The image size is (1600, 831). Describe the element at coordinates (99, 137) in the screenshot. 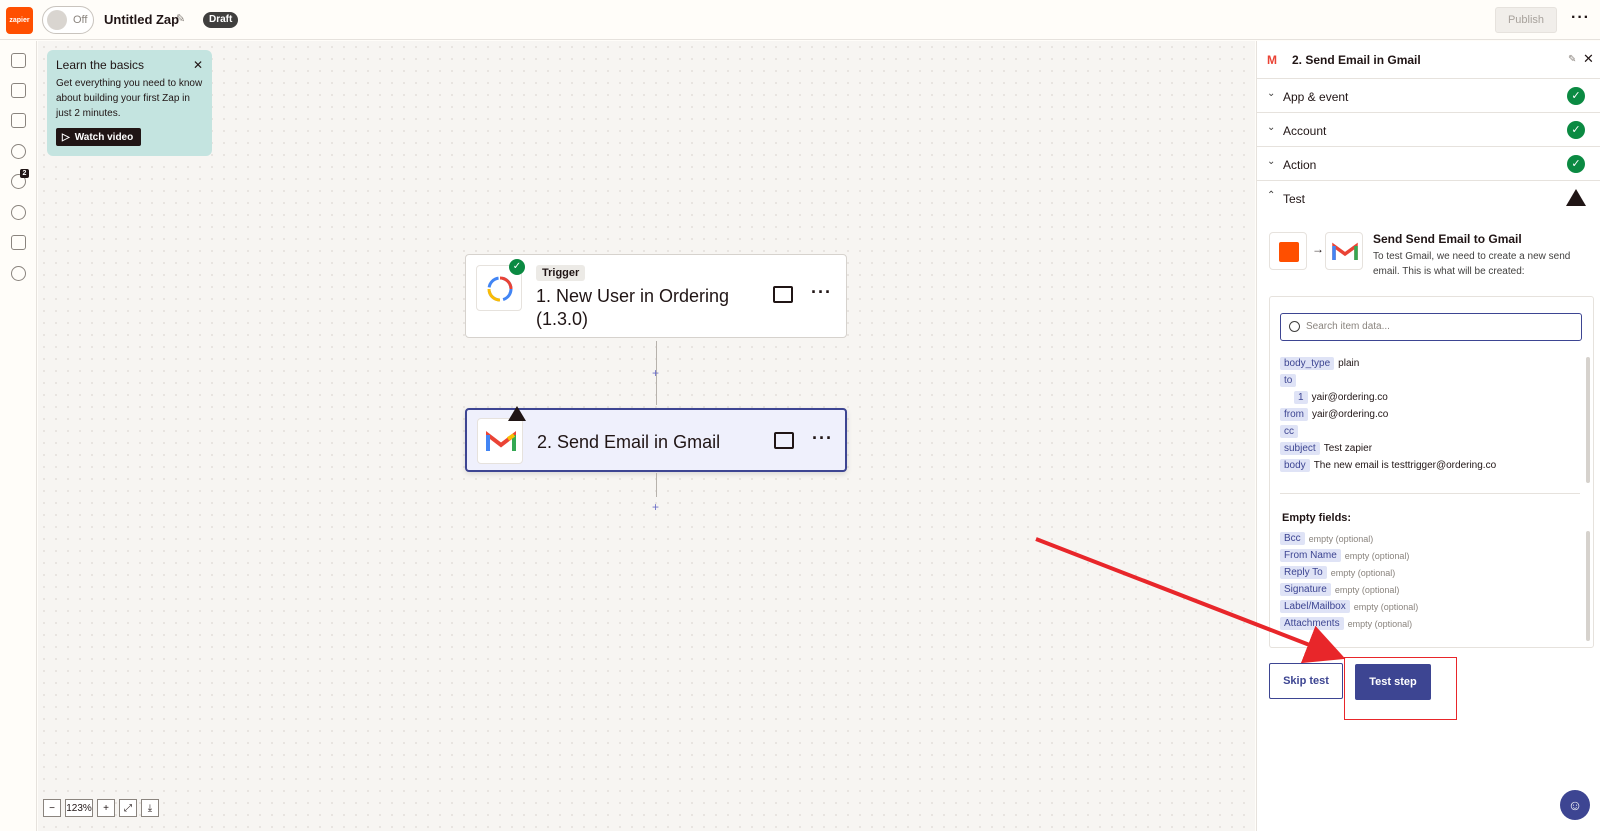

I see `watch-video-button: ▷ Watch video` at that location.